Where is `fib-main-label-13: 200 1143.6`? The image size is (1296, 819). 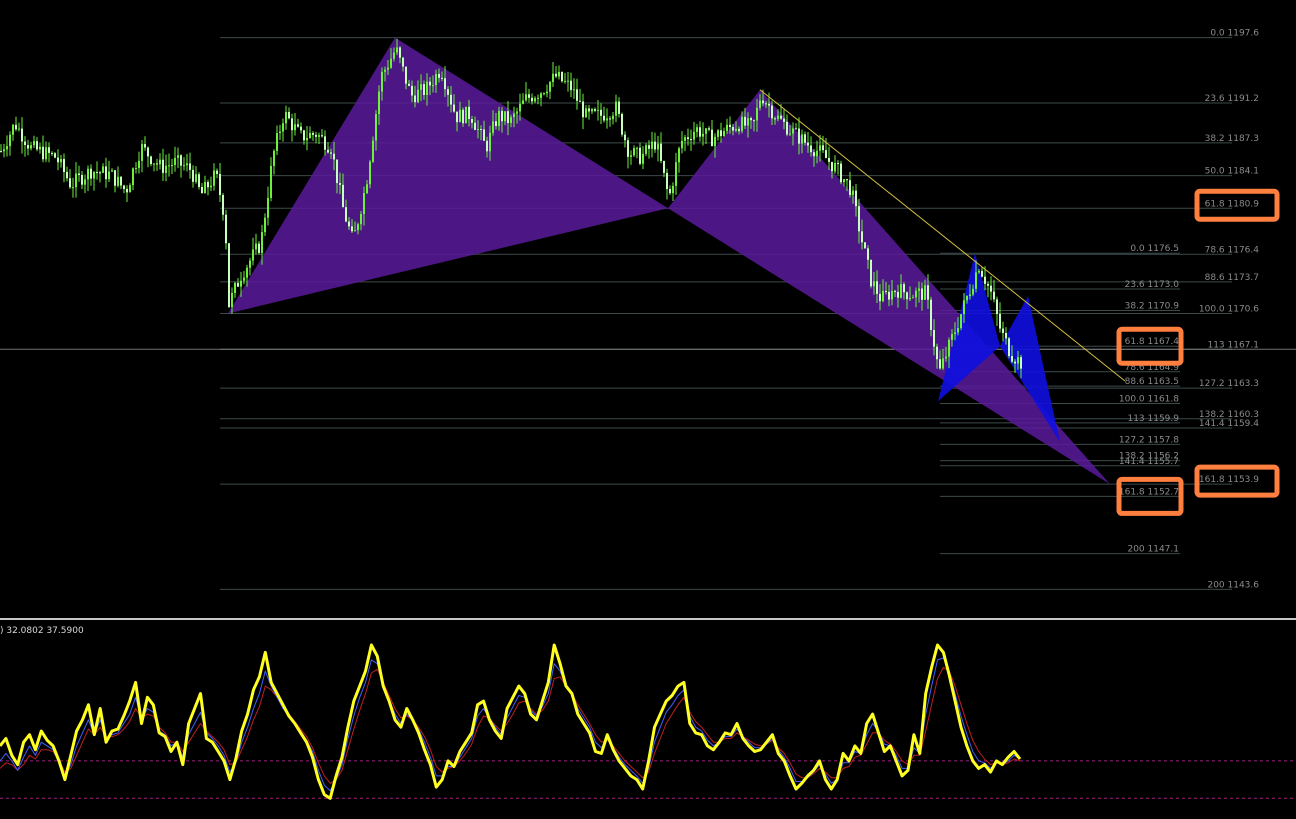
fib-main-label-13: 200 1143.6 is located at coordinates (1233, 585).